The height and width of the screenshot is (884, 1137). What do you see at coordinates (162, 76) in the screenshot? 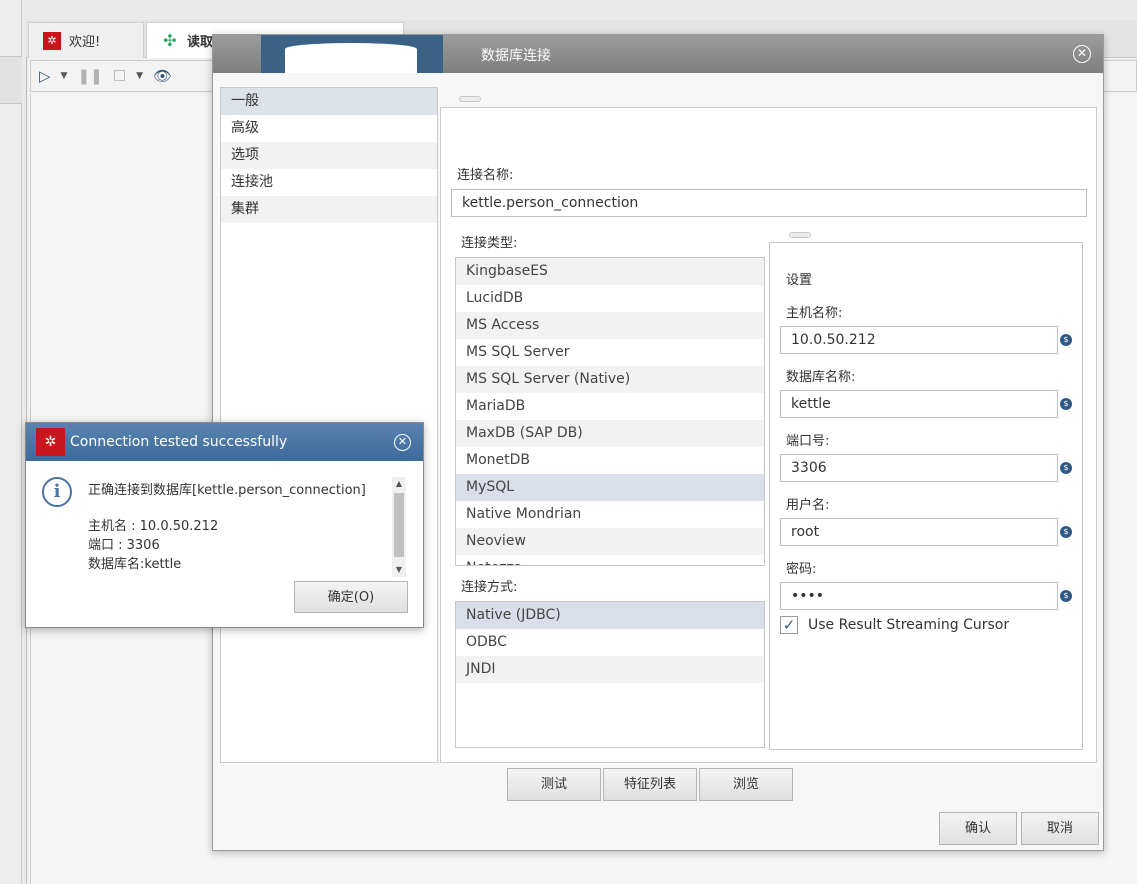
I see `preview-icon: 👁` at bounding box center [162, 76].